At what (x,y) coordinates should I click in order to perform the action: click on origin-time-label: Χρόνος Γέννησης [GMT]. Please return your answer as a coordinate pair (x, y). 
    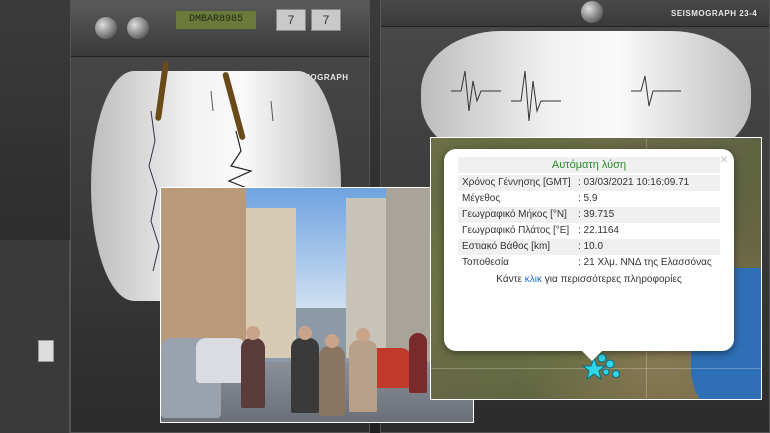
    Looking at the image, I should click on (516, 182).